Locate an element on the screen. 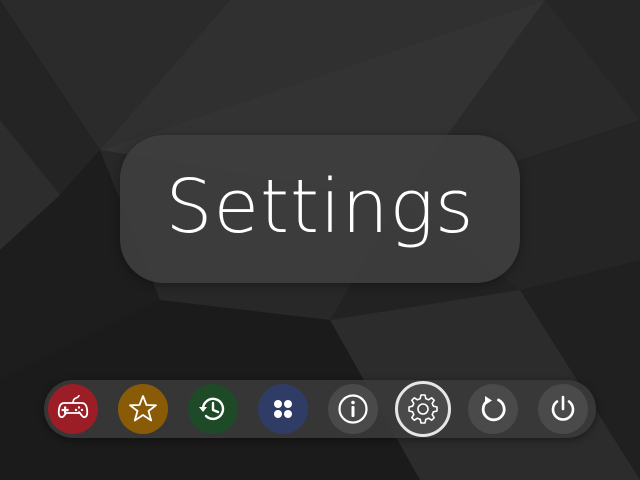 The width and height of the screenshot is (640, 480). gear-icon is located at coordinates (423, 409).